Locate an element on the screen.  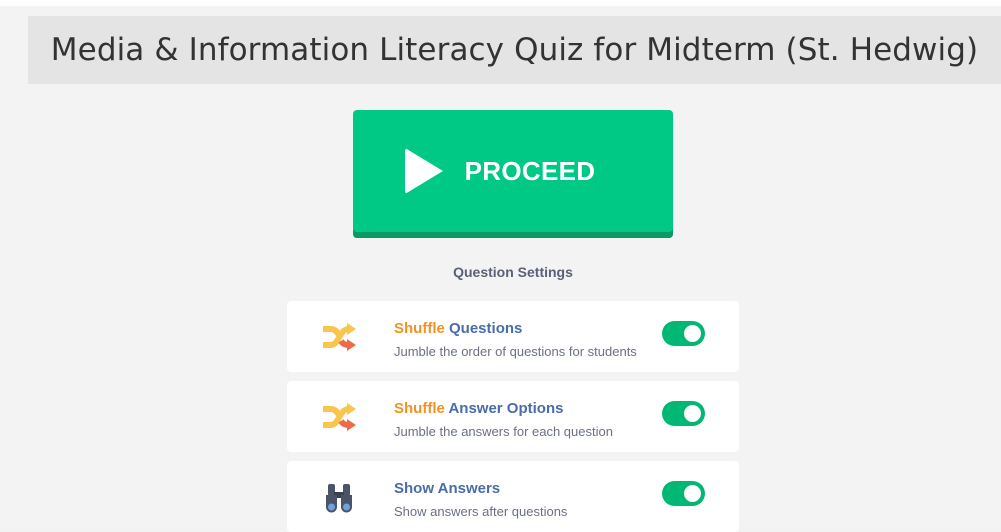
shuffle-answers-toggle is located at coordinates (683, 413).